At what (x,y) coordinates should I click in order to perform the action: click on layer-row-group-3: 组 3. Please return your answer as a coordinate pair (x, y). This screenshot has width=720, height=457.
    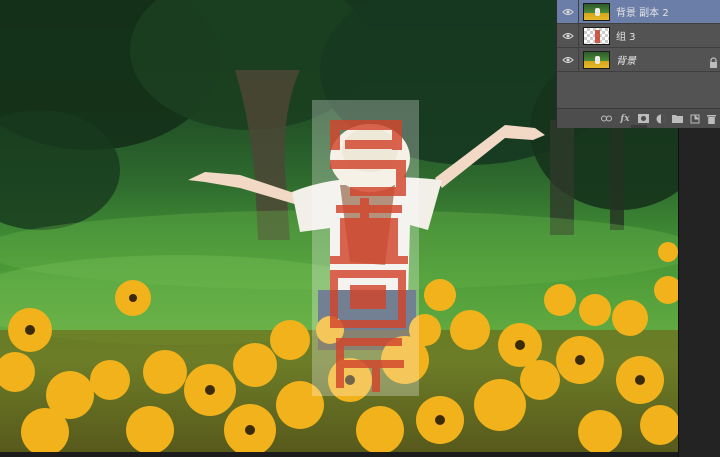
    Looking at the image, I should click on (638, 35).